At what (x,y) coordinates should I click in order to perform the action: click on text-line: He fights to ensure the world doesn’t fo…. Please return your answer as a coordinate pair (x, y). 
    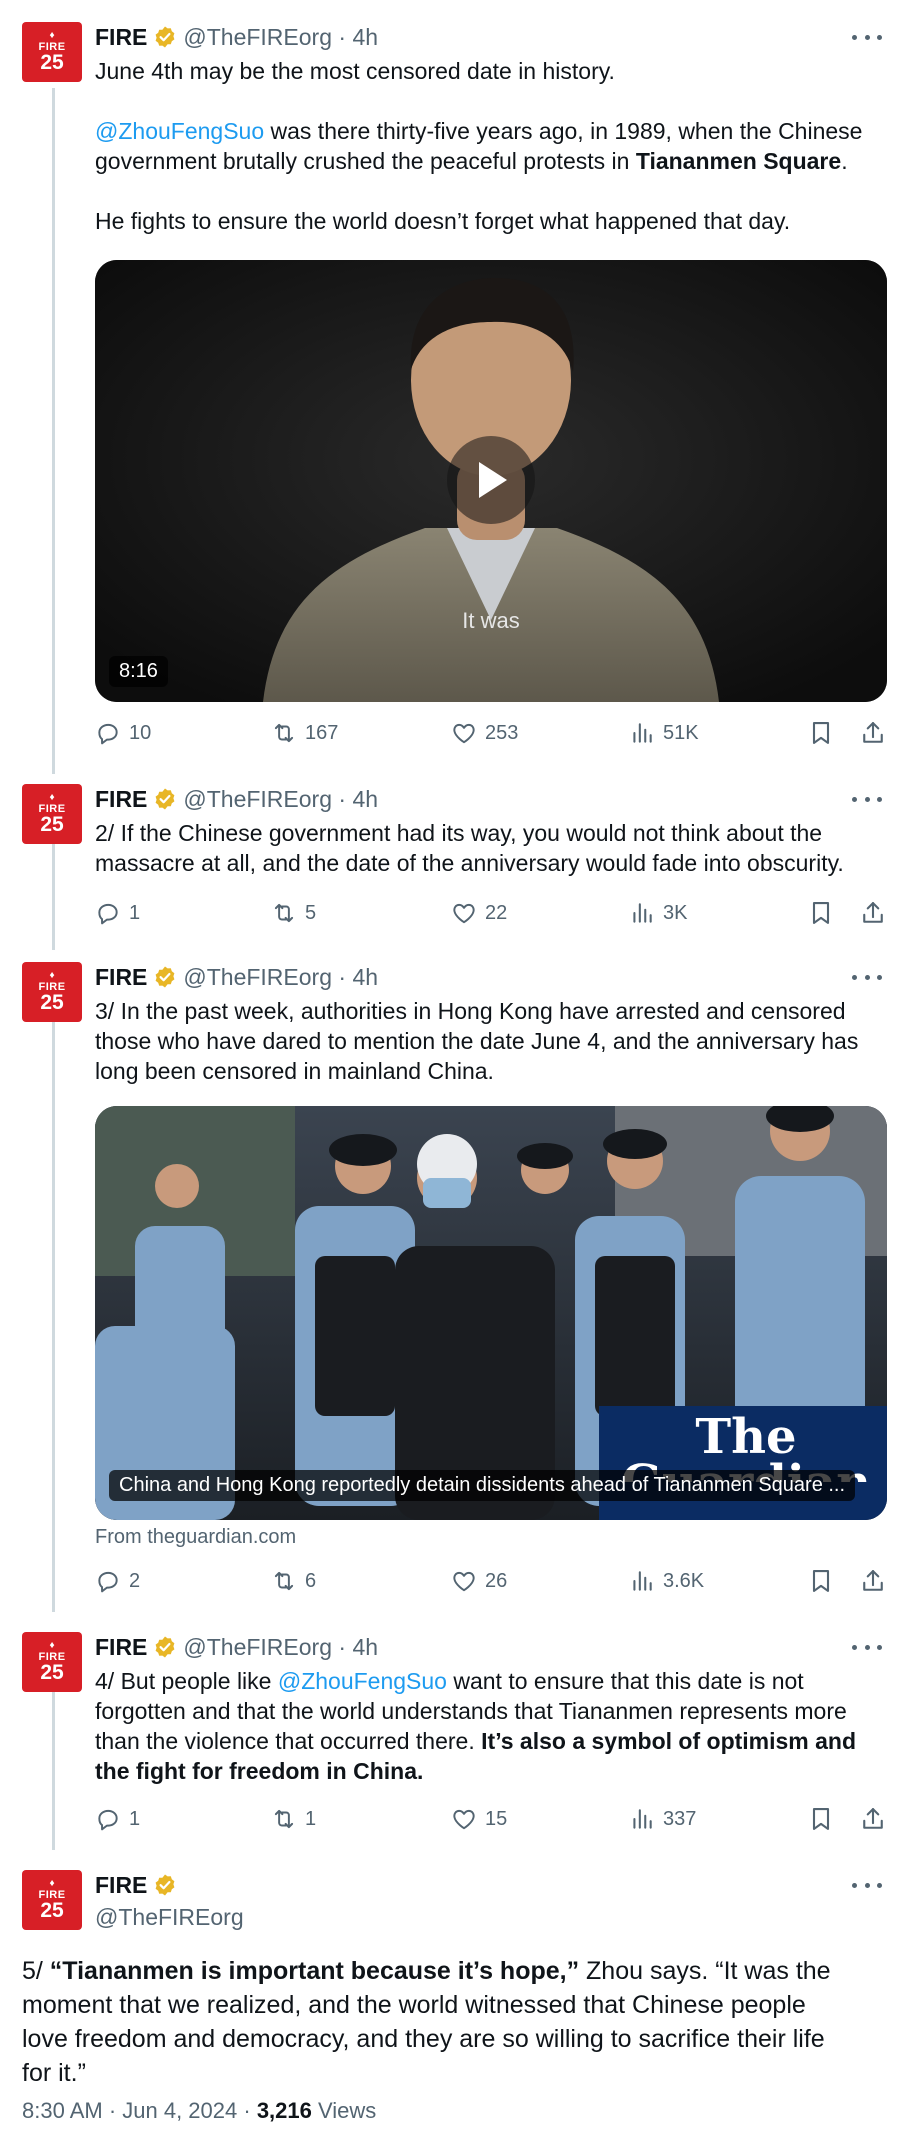
    Looking at the image, I should click on (490, 221).